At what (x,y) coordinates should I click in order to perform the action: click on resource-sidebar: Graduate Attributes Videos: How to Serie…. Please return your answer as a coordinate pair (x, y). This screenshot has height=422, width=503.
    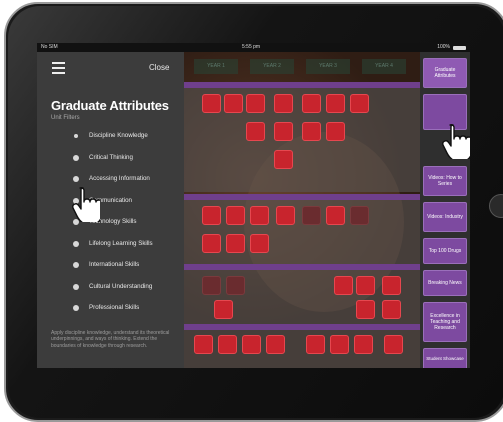
    Looking at the image, I should click on (445, 210).